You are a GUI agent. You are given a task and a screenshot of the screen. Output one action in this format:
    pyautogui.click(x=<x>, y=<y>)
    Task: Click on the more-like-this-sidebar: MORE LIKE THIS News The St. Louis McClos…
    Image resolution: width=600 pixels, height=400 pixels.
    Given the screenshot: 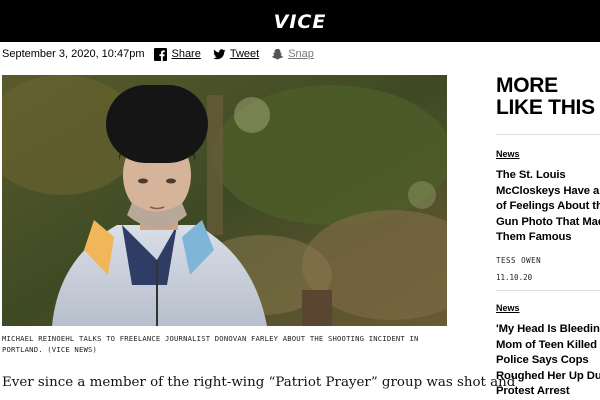 What is the action you would take?
    pyautogui.click(x=548, y=237)
    